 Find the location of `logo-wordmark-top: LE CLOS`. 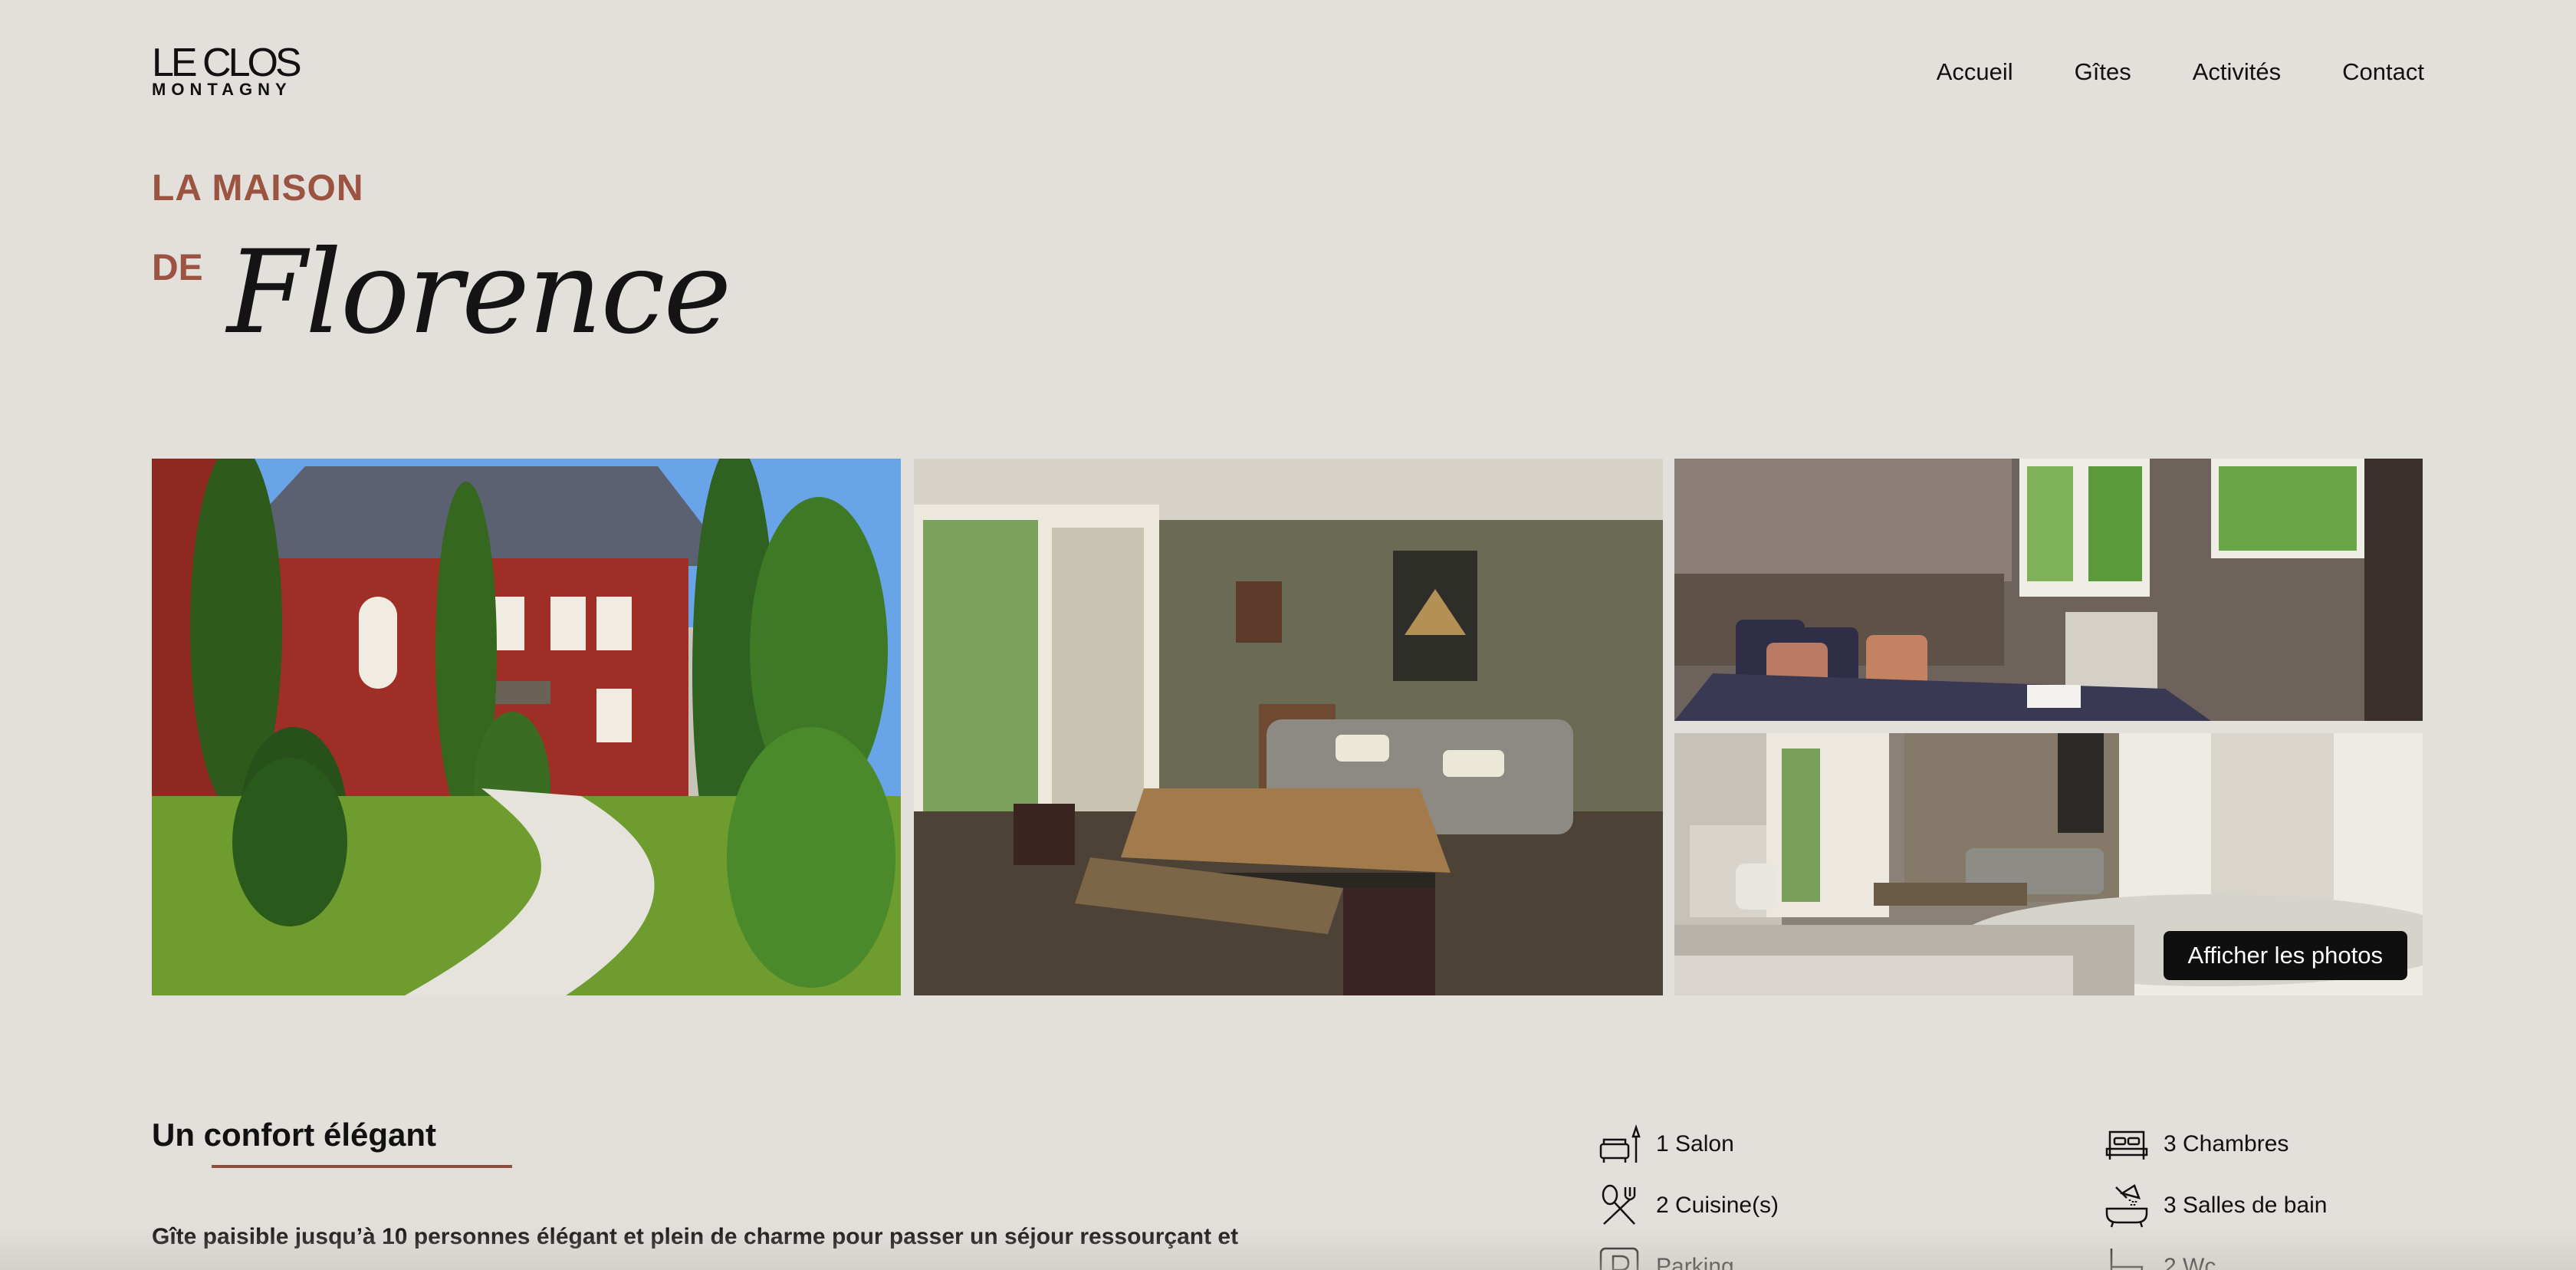

logo-wordmark-top: LE CLOS is located at coordinates (227, 63).